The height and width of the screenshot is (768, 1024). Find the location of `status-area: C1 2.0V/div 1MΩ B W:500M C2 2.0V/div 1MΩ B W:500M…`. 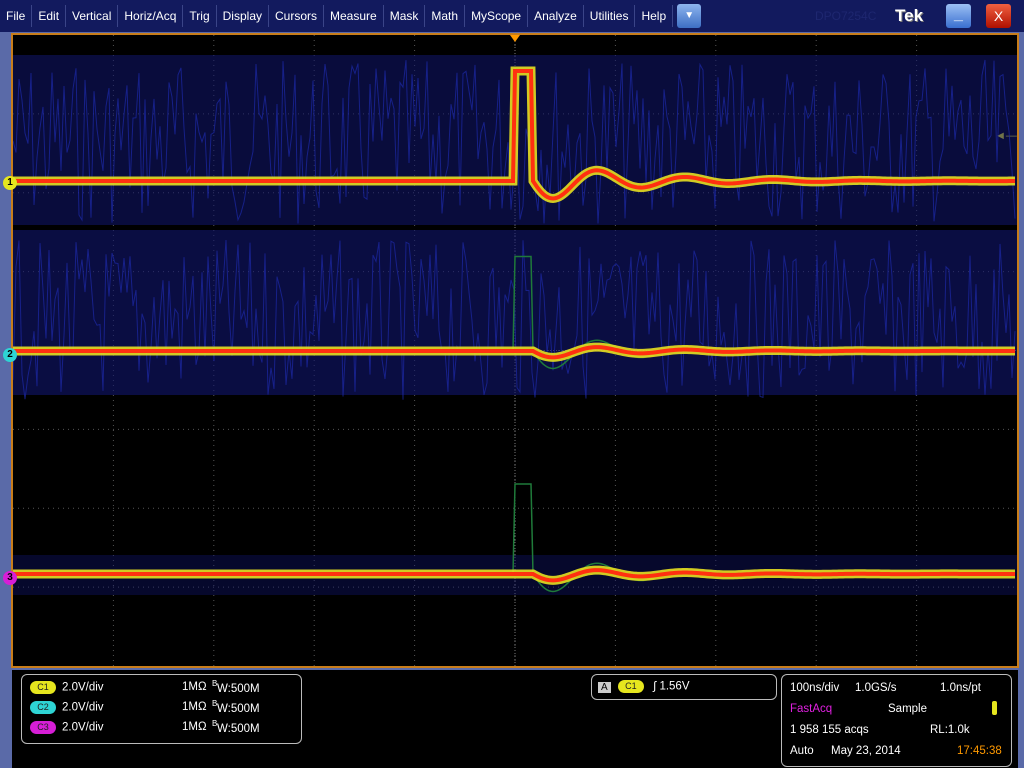

status-area: C1 2.0V/div 1MΩ B W:500M C2 2.0V/div 1MΩ B W:500M… is located at coordinates (515, 719).